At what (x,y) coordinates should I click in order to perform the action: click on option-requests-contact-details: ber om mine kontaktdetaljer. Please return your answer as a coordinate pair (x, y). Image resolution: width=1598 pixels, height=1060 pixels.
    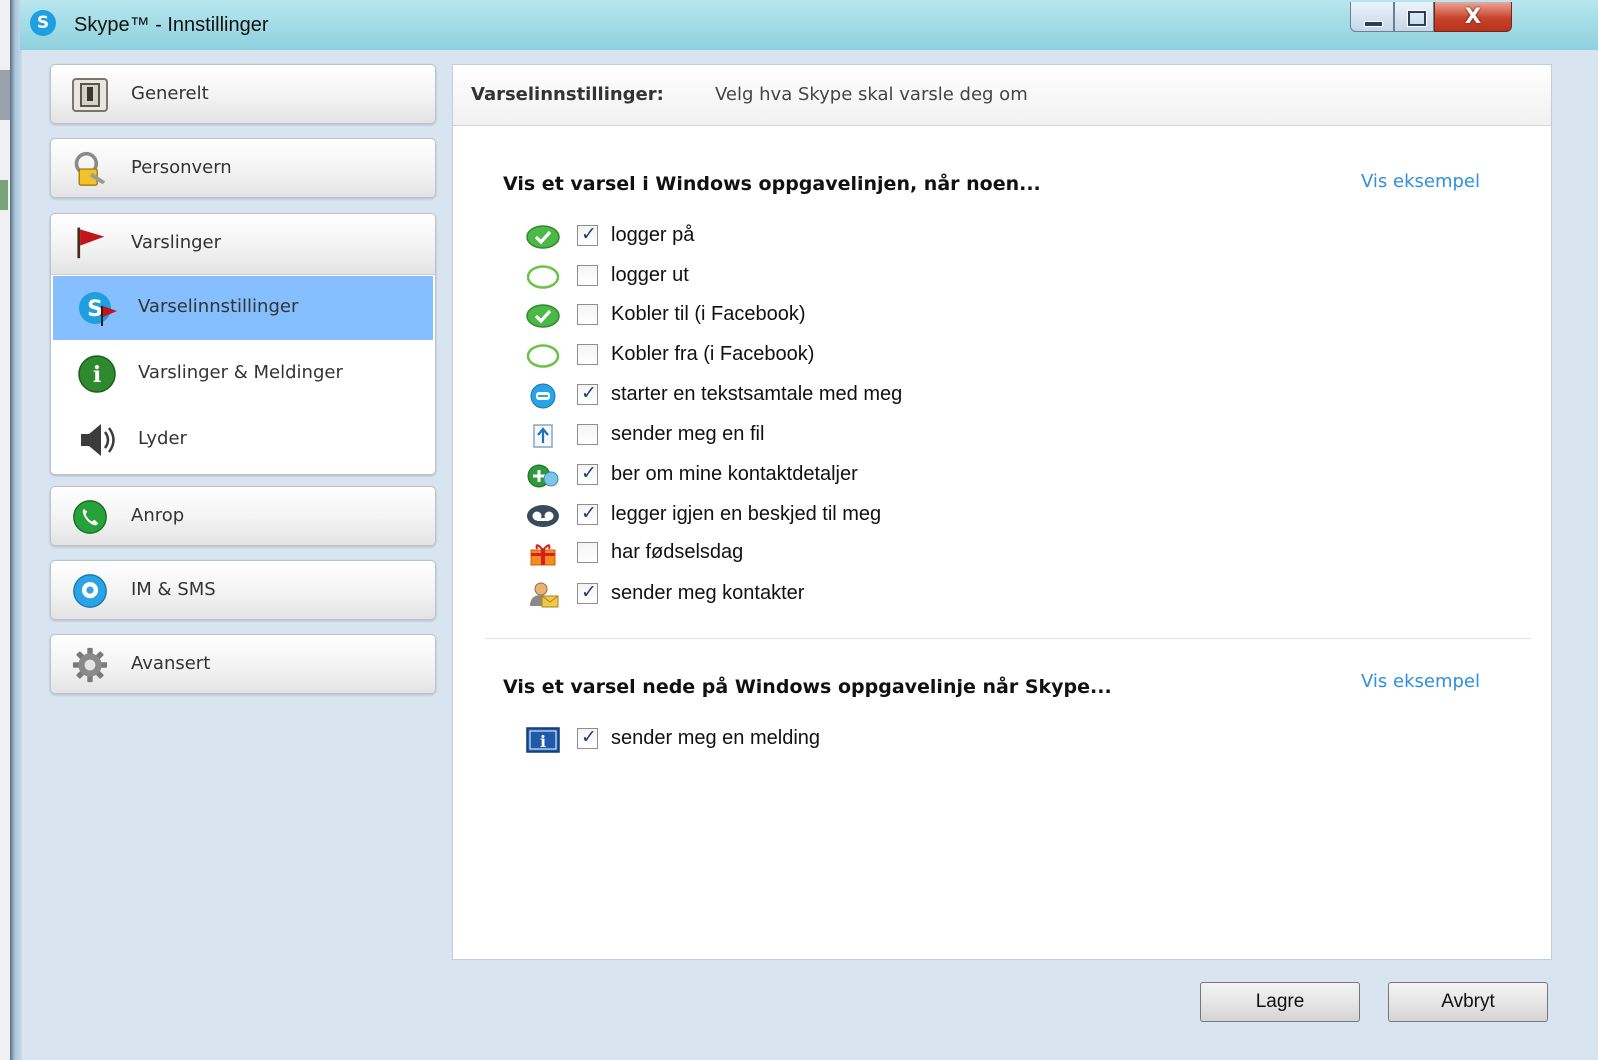
    Looking at the image, I should click on (825, 476).